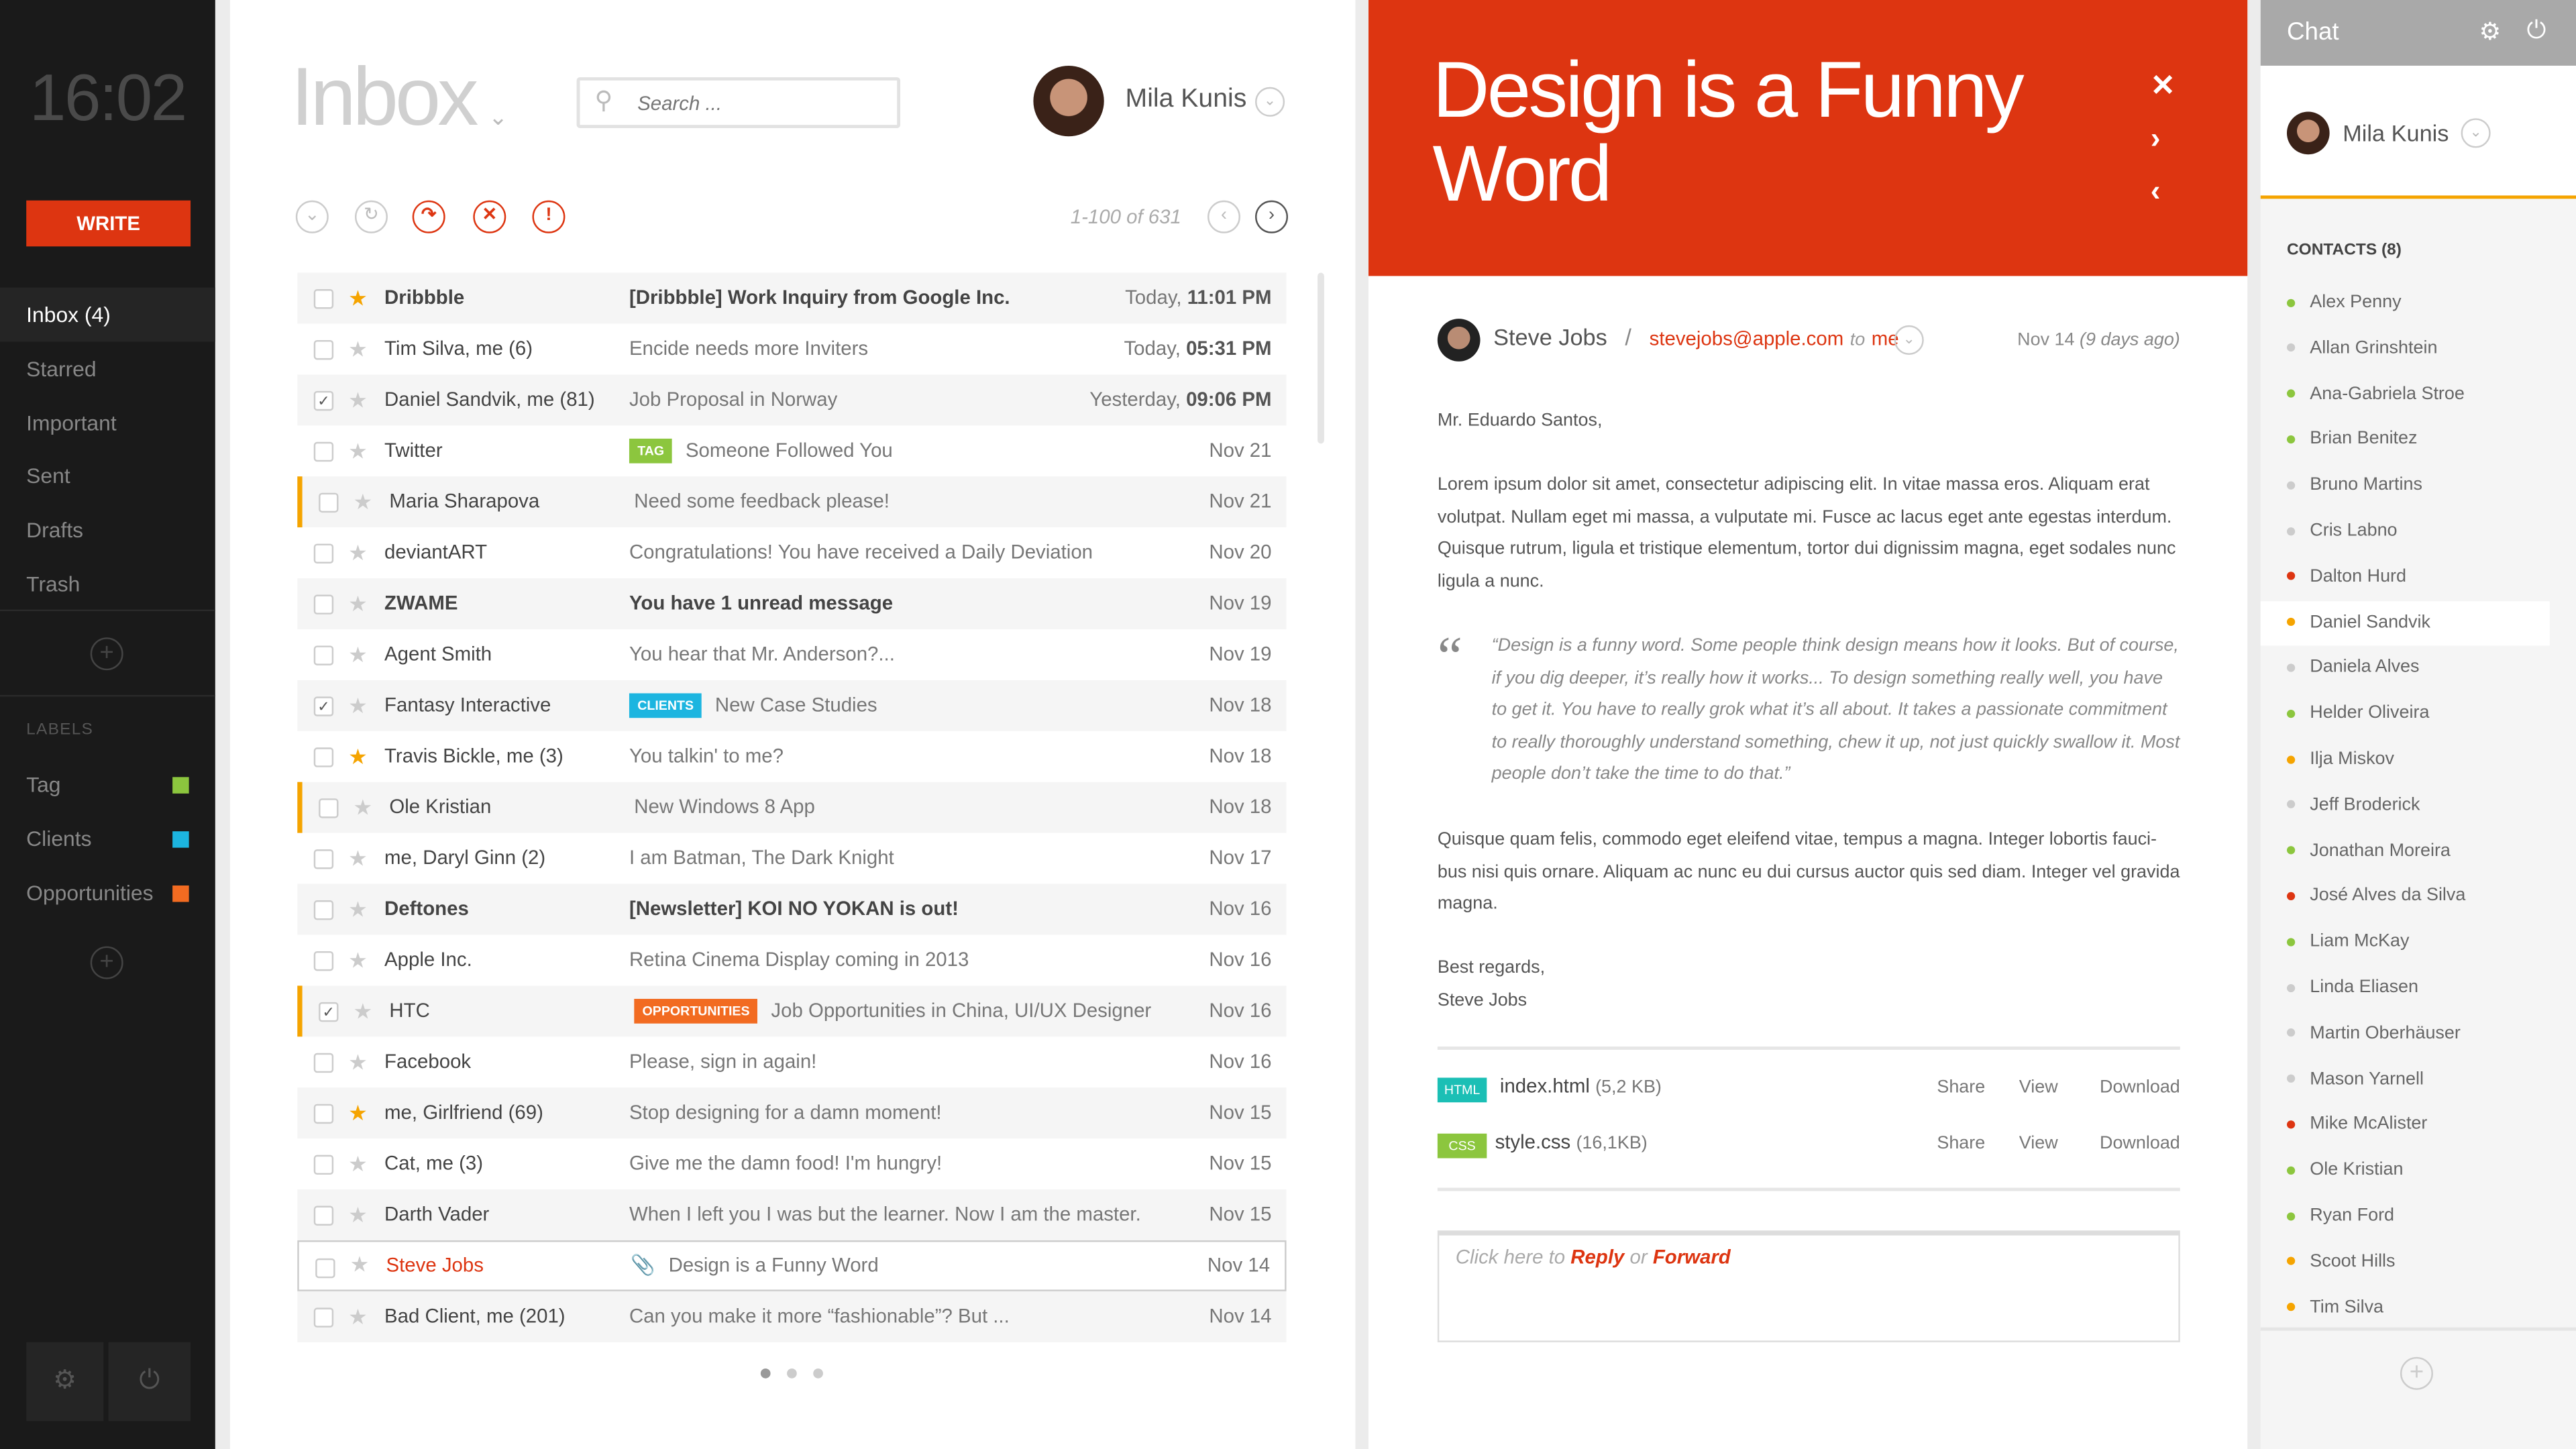  What do you see at coordinates (1272, 216) in the screenshot?
I see `next-page-icon: ›` at bounding box center [1272, 216].